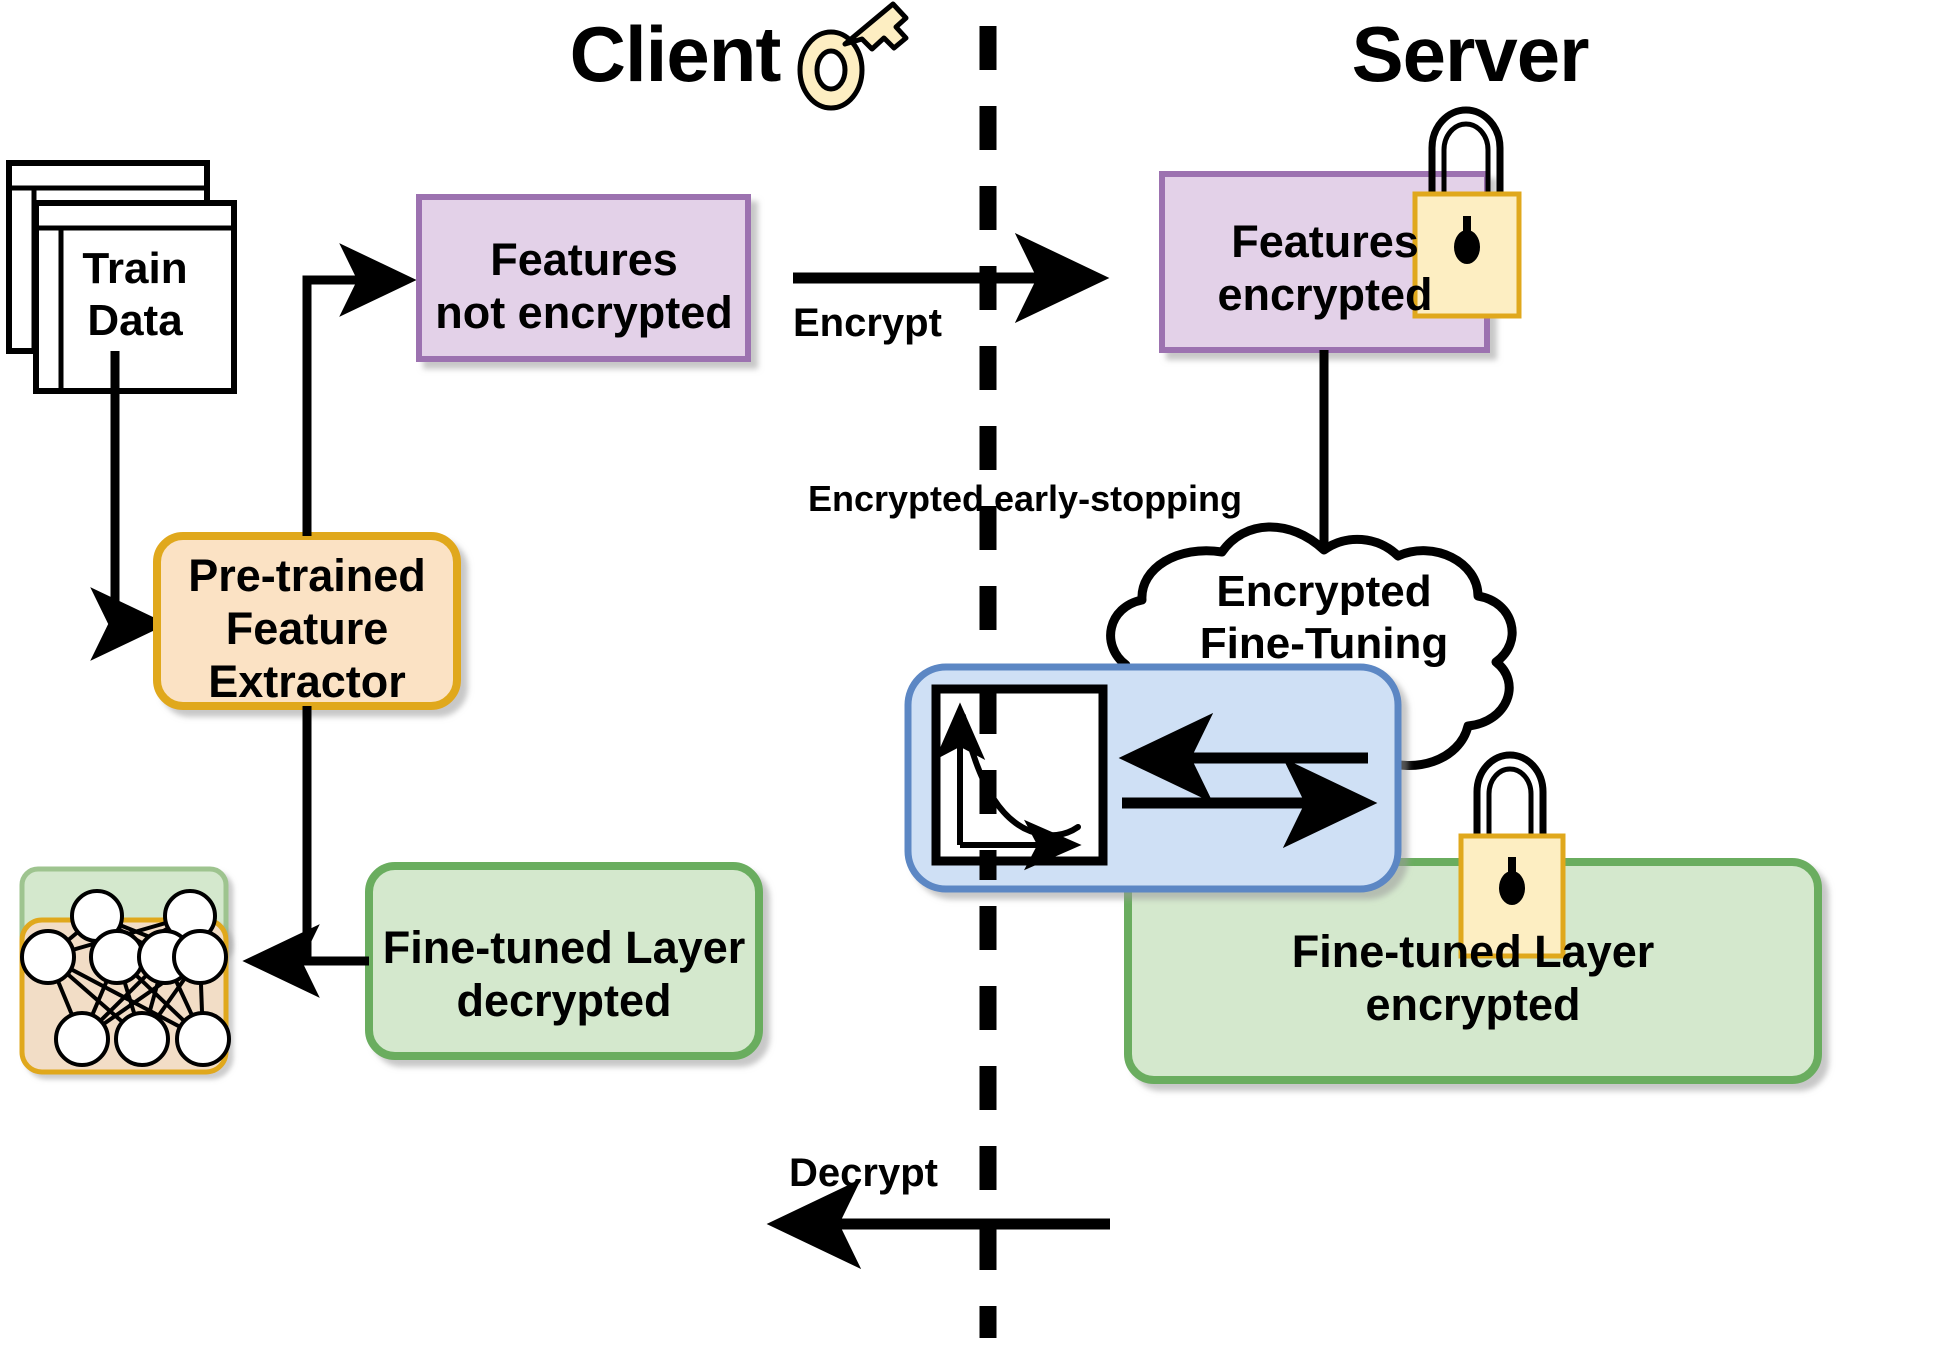 The width and height of the screenshot is (1945, 1345). Describe the element at coordinates (307, 621) in the screenshot. I see `pre-trained-feature-extractor-box` at that location.